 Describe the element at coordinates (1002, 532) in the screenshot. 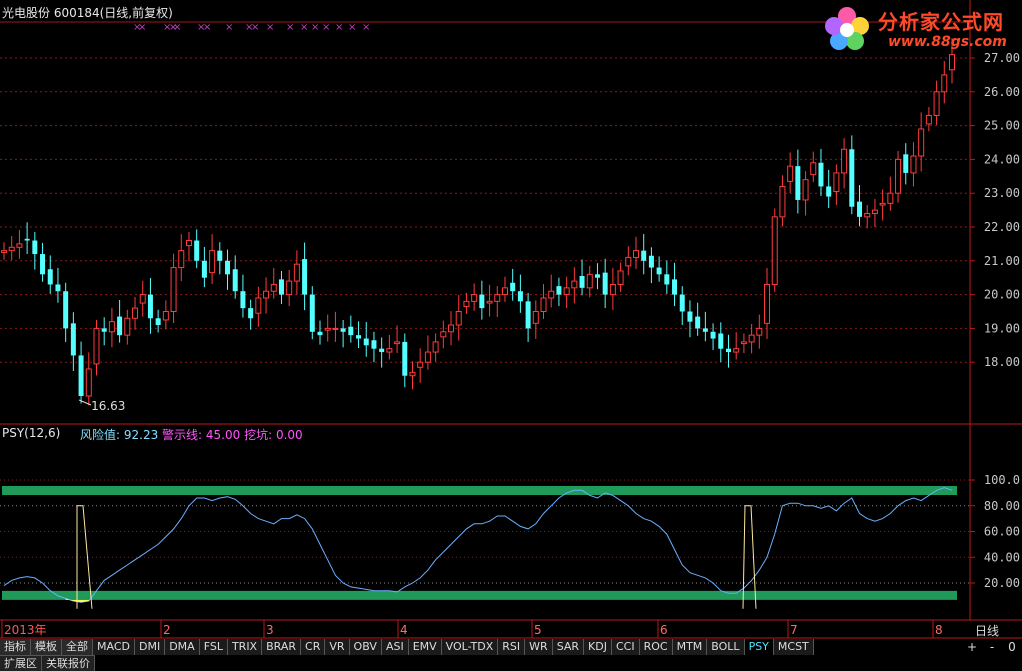

I see `psy-tick-label: 60.00` at that location.